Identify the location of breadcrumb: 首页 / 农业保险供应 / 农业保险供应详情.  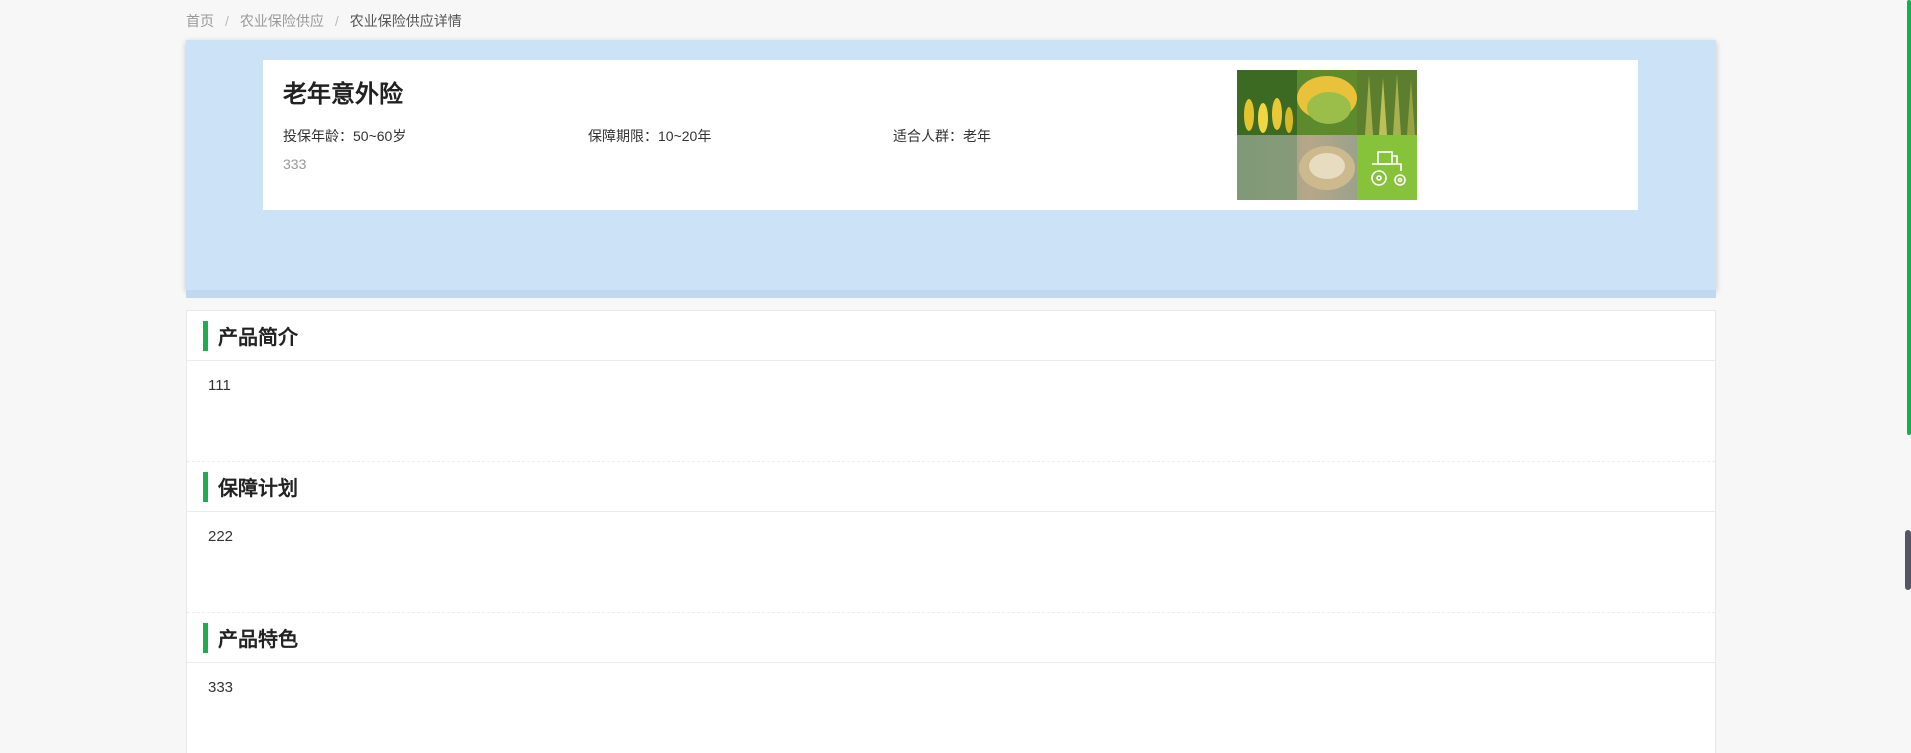
(324, 21).